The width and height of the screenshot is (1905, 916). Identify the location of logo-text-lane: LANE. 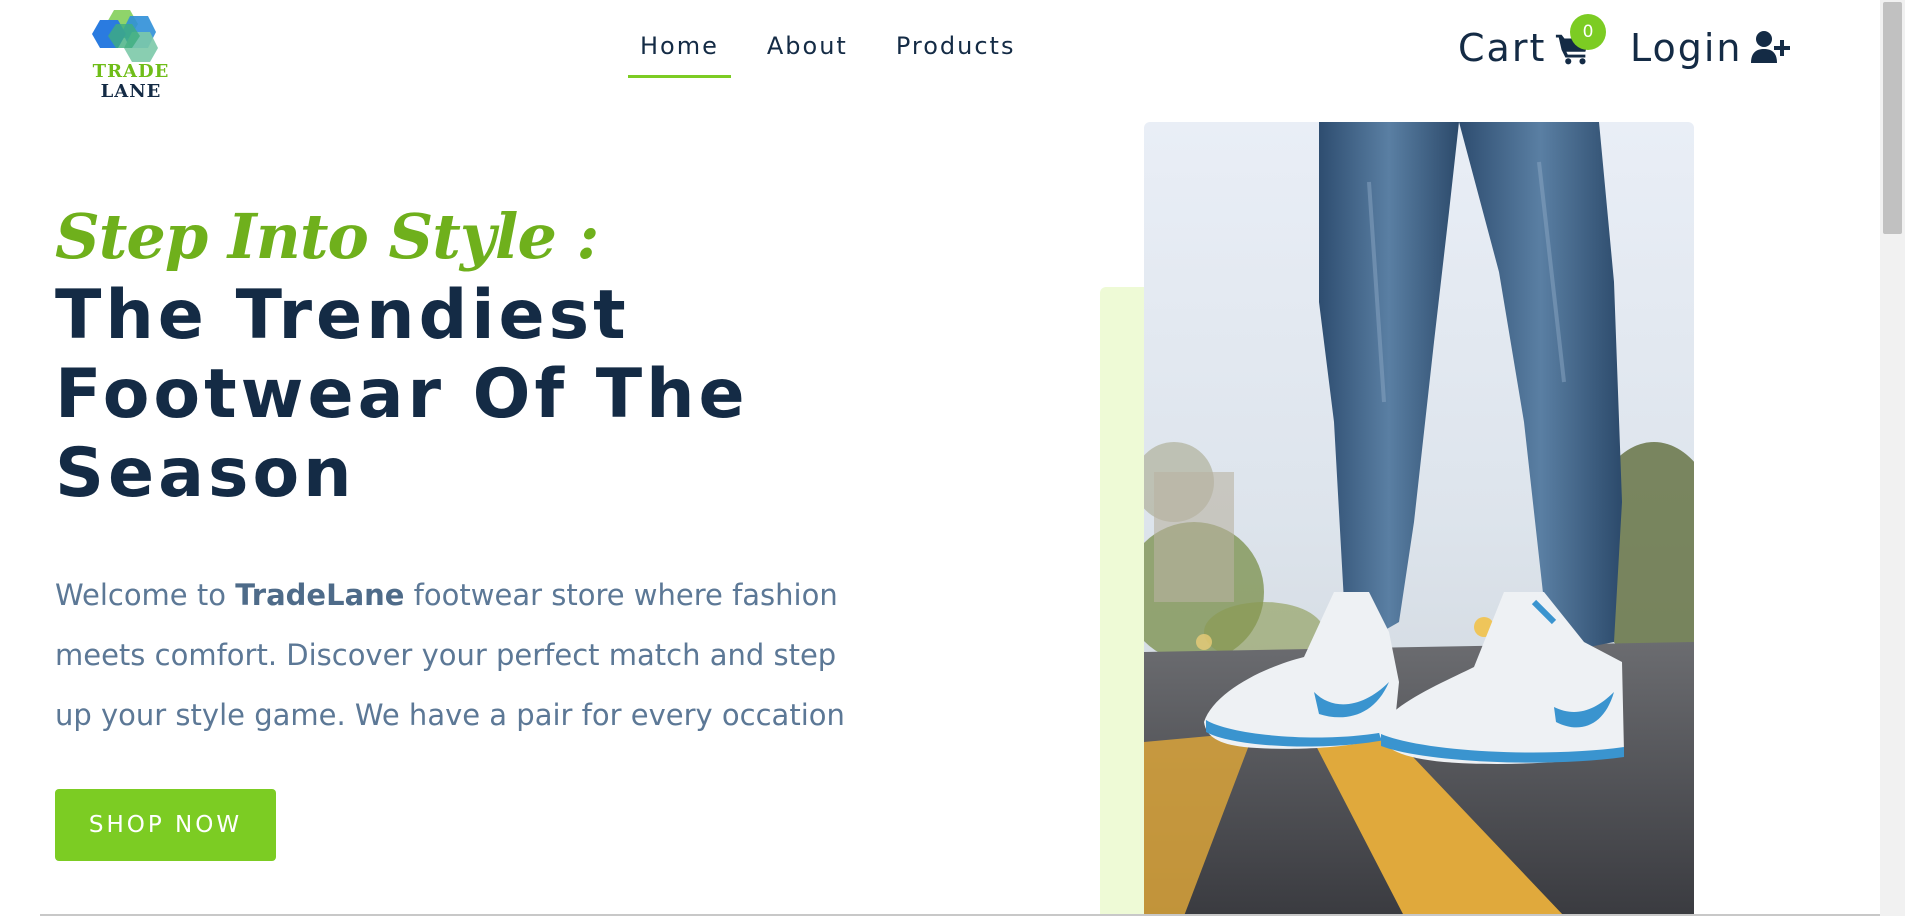
(131, 91).